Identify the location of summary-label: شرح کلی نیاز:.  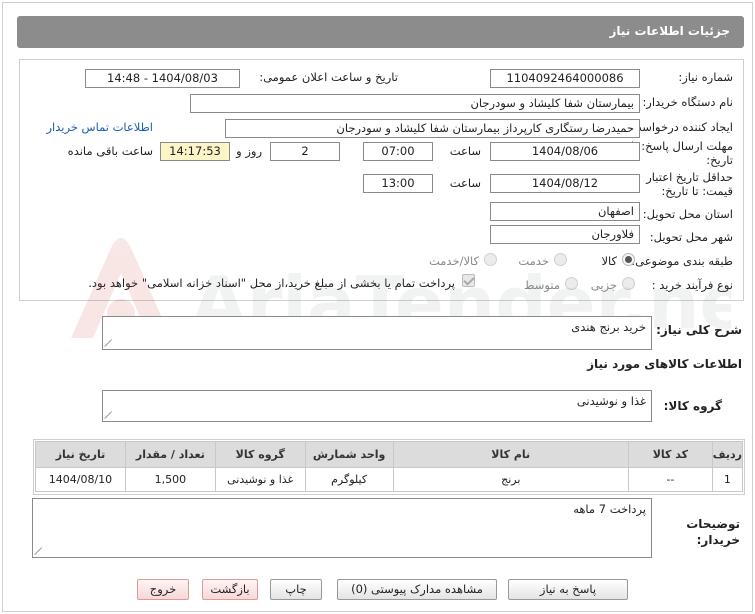
(699, 330).